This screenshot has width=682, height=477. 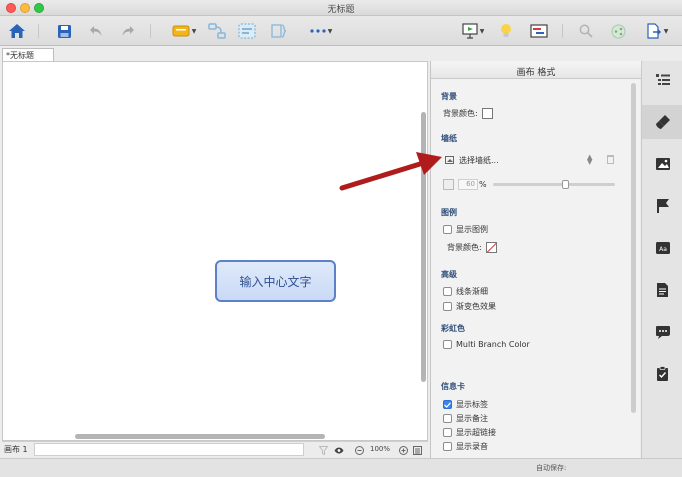 What do you see at coordinates (465, 418) in the screenshot?
I see `info-card-item: 显示备注` at bounding box center [465, 418].